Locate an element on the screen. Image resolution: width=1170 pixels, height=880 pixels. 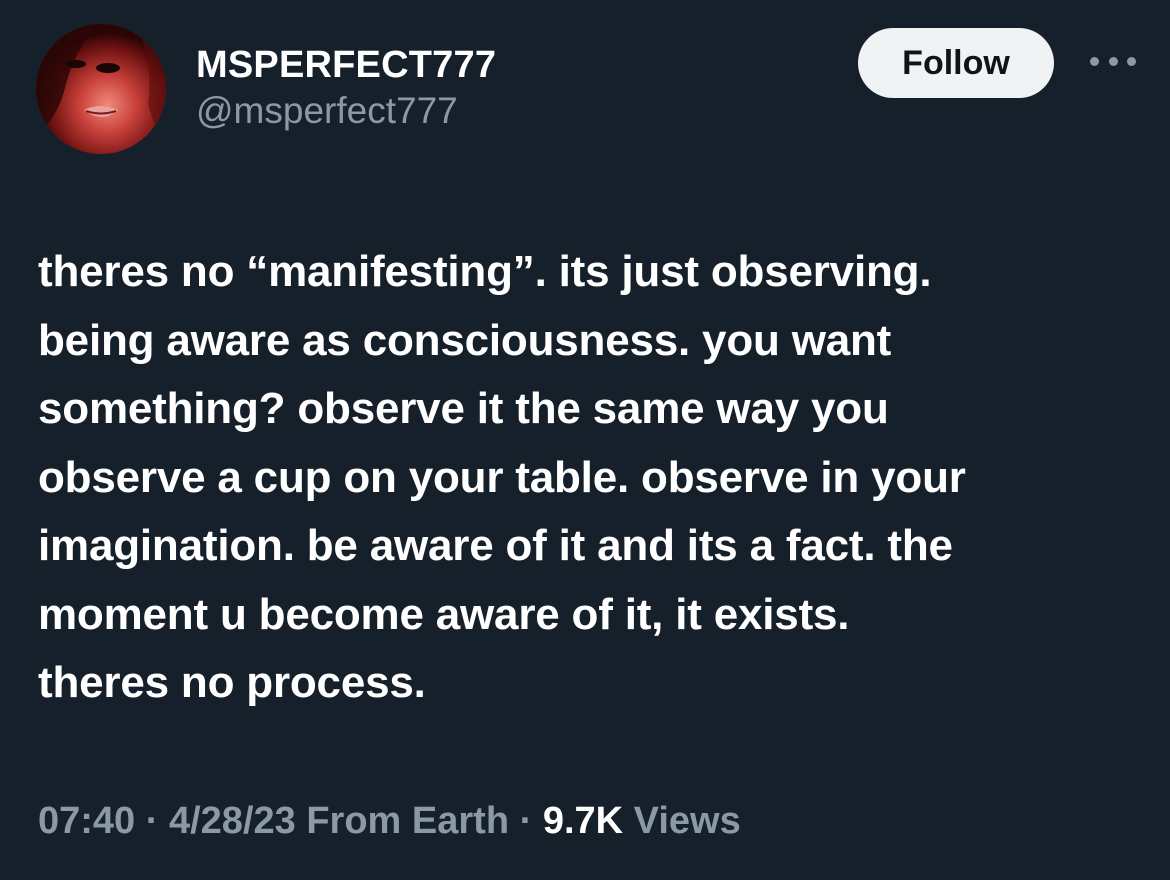
more-horizontal-icon is located at coordinates (1113, 61).